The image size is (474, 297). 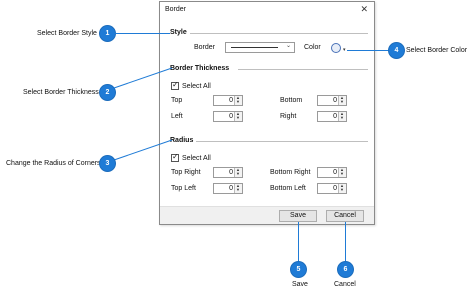 I want to click on callout-3-badge: 3, so click(x=107, y=163).